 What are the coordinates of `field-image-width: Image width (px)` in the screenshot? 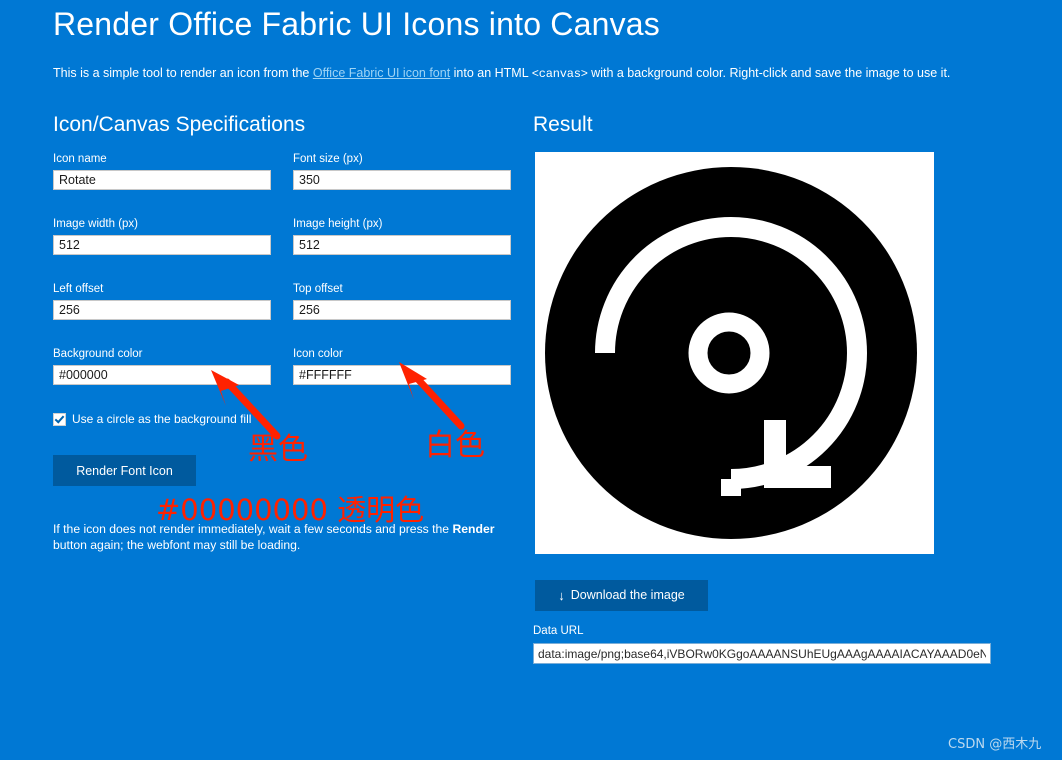 It's located at (162, 236).